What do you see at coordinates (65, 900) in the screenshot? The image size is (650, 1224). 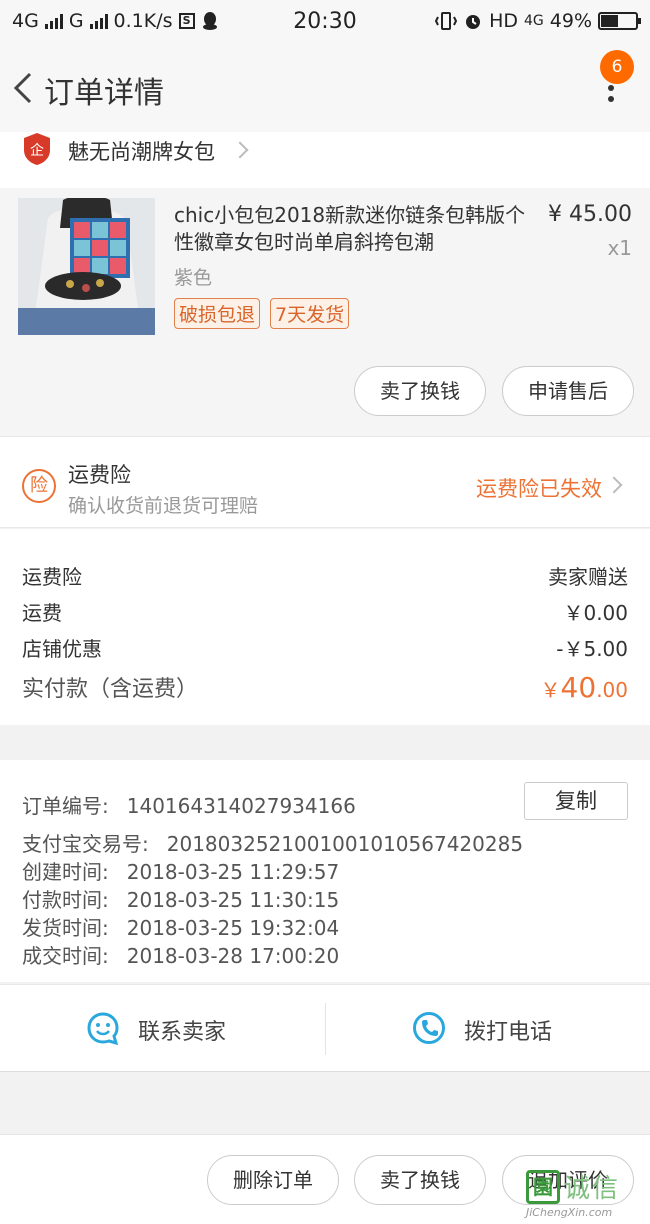 I see `info-label: 付款时间:` at bounding box center [65, 900].